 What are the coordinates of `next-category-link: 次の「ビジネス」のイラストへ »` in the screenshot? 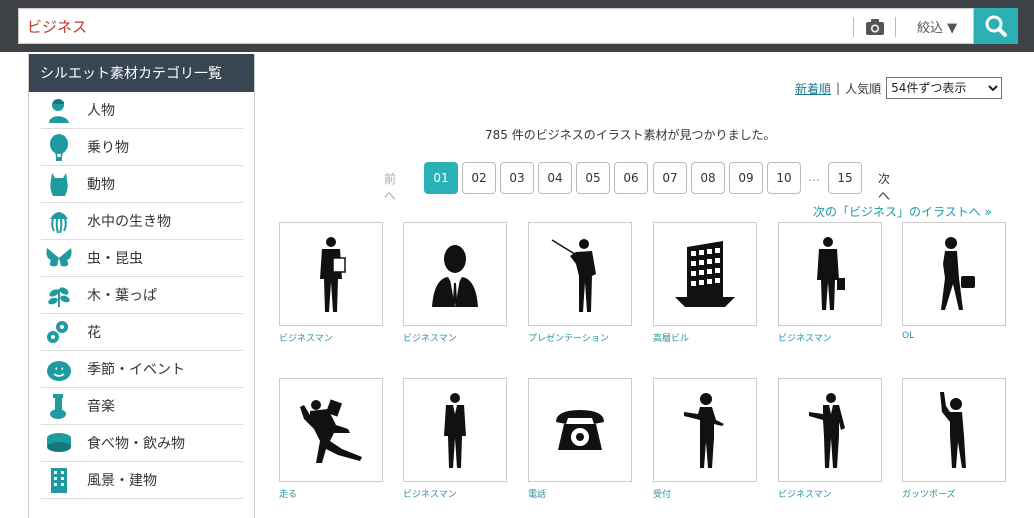 It's located at (902, 211).